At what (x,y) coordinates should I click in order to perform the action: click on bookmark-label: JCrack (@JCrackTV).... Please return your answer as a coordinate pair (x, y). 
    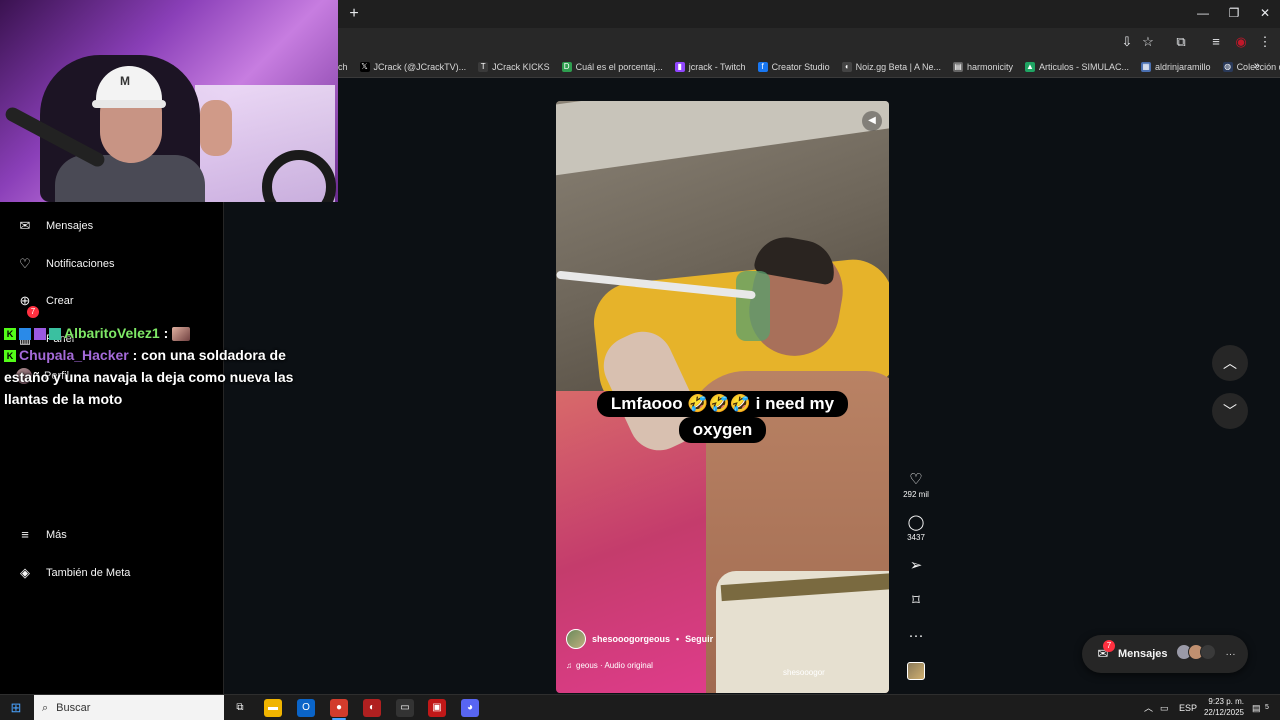
    Looking at the image, I should click on (420, 66).